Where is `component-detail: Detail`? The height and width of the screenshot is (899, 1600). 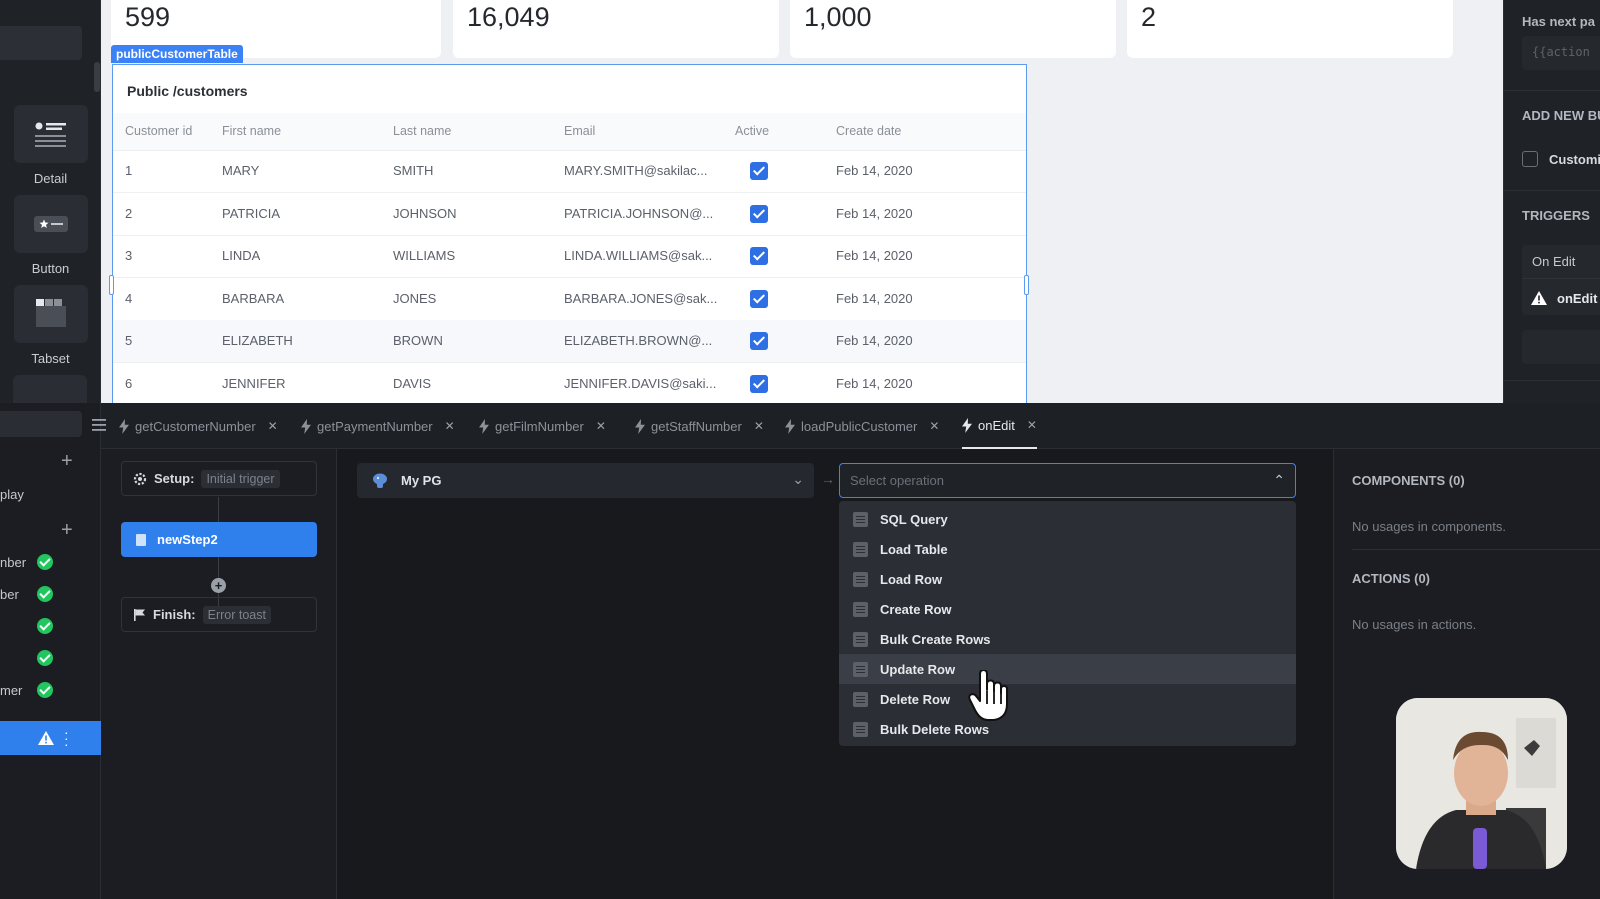
component-detail: Detail is located at coordinates (50, 145).